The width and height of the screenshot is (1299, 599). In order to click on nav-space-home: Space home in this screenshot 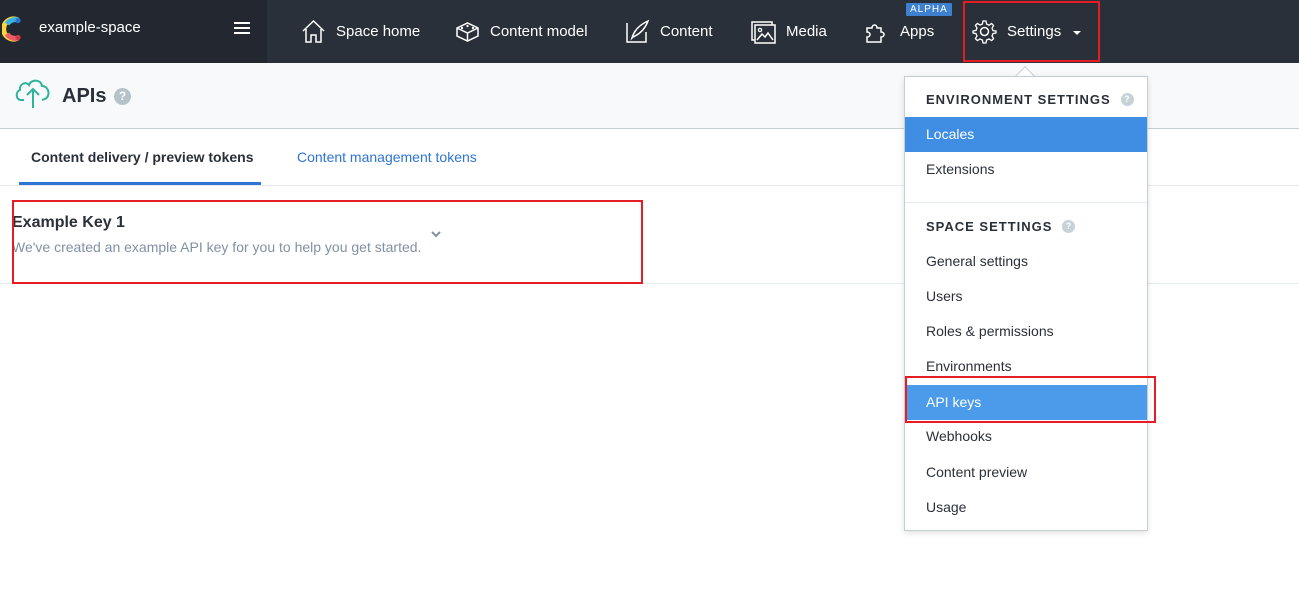, I will do `click(360, 31)`.